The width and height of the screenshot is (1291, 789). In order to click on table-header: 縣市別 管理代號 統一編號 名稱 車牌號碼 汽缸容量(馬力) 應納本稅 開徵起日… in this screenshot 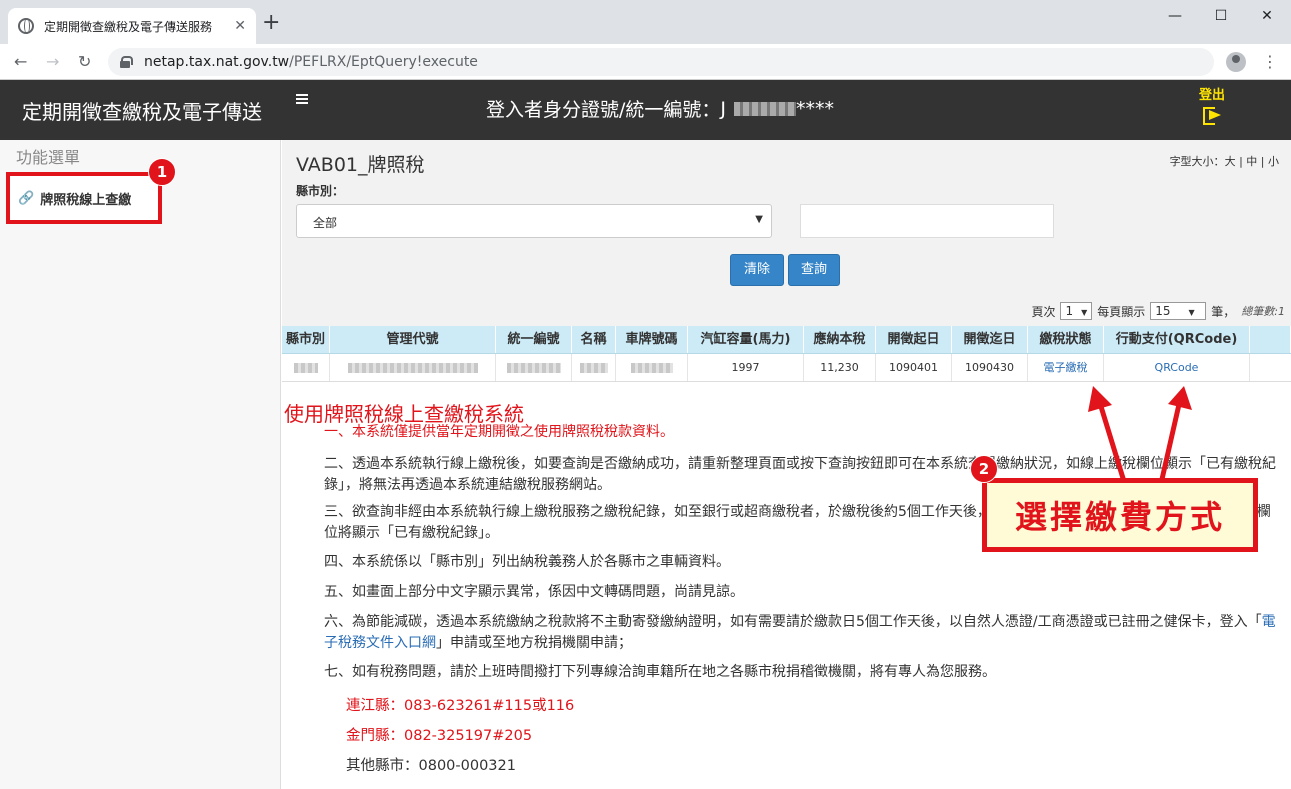, I will do `click(786, 340)`.